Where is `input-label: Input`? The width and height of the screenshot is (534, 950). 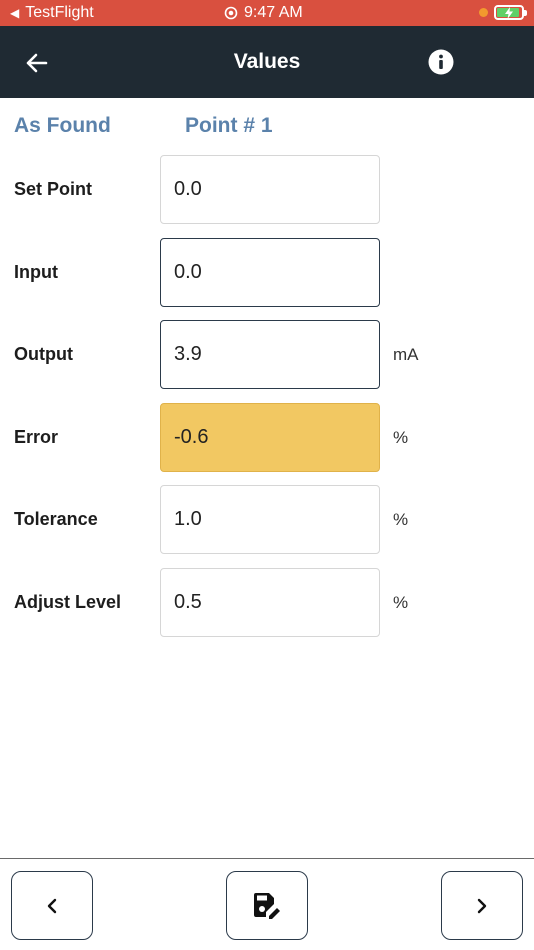
input-label: Input is located at coordinates (36, 272).